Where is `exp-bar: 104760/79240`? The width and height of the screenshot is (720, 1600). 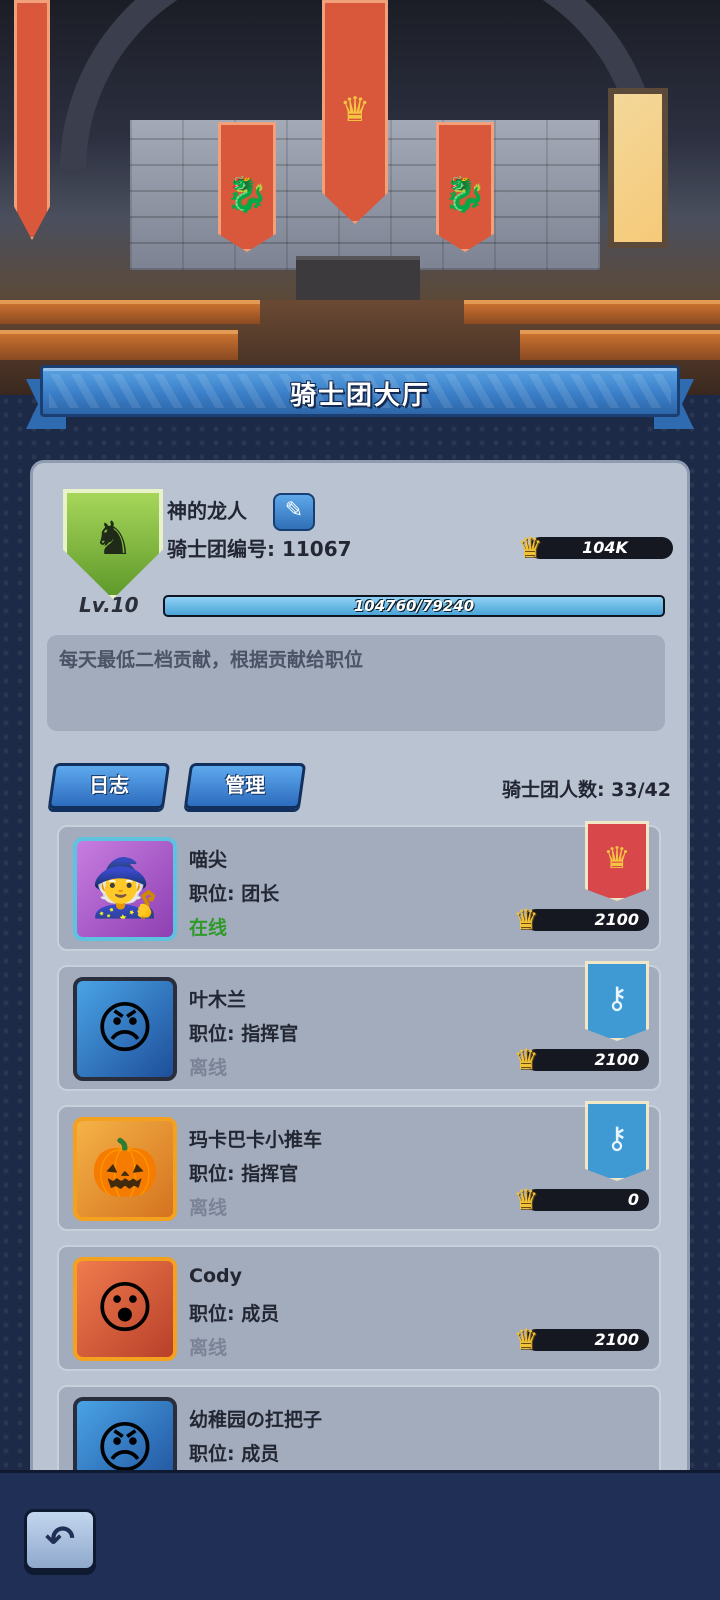
exp-bar: 104760/79240 is located at coordinates (414, 606).